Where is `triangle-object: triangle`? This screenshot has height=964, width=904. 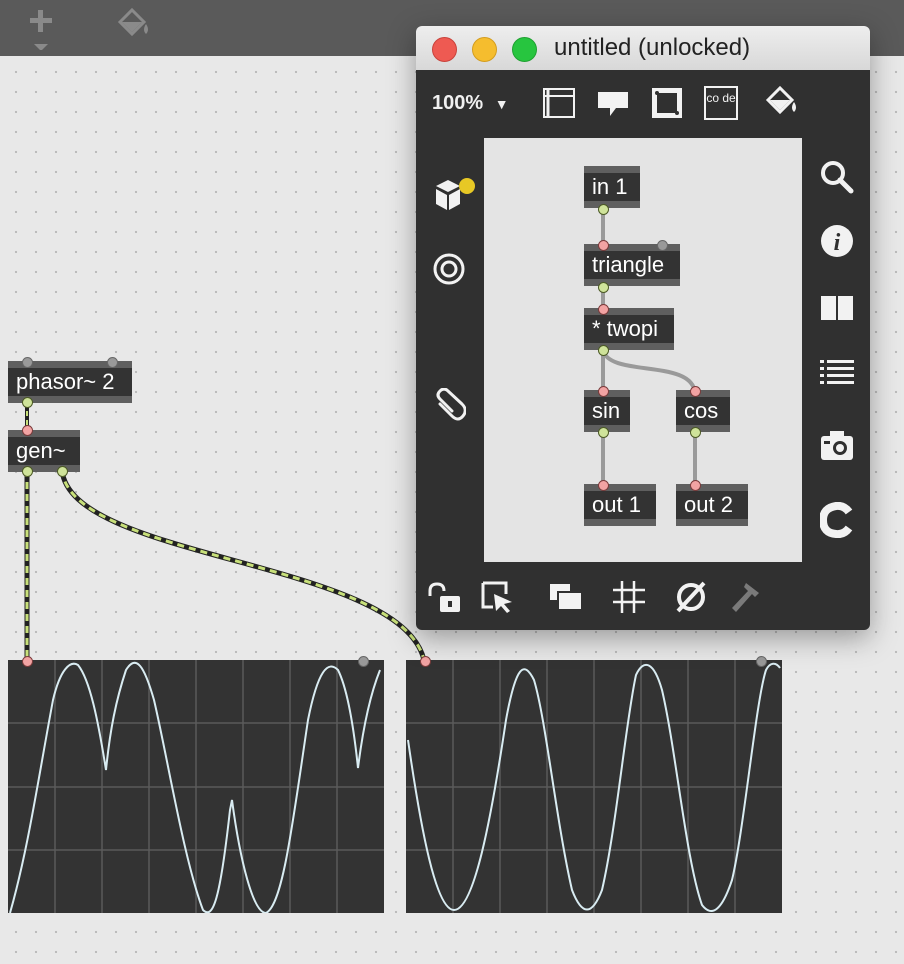
triangle-object: triangle is located at coordinates (632, 265).